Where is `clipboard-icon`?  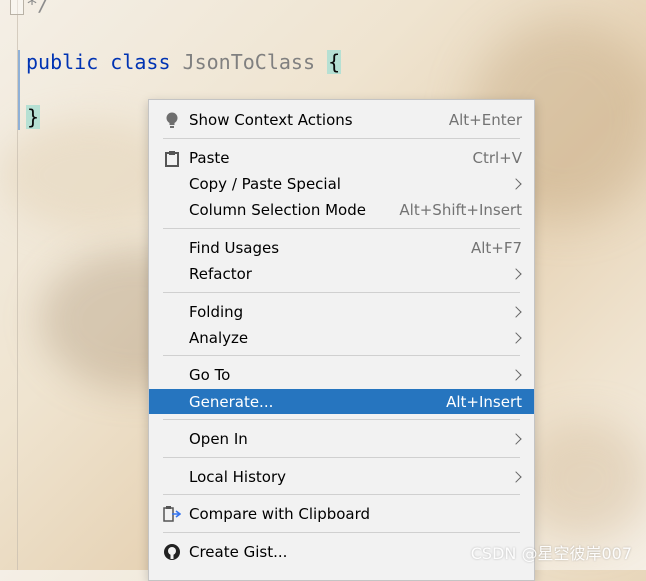 clipboard-icon is located at coordinates (172, 158).